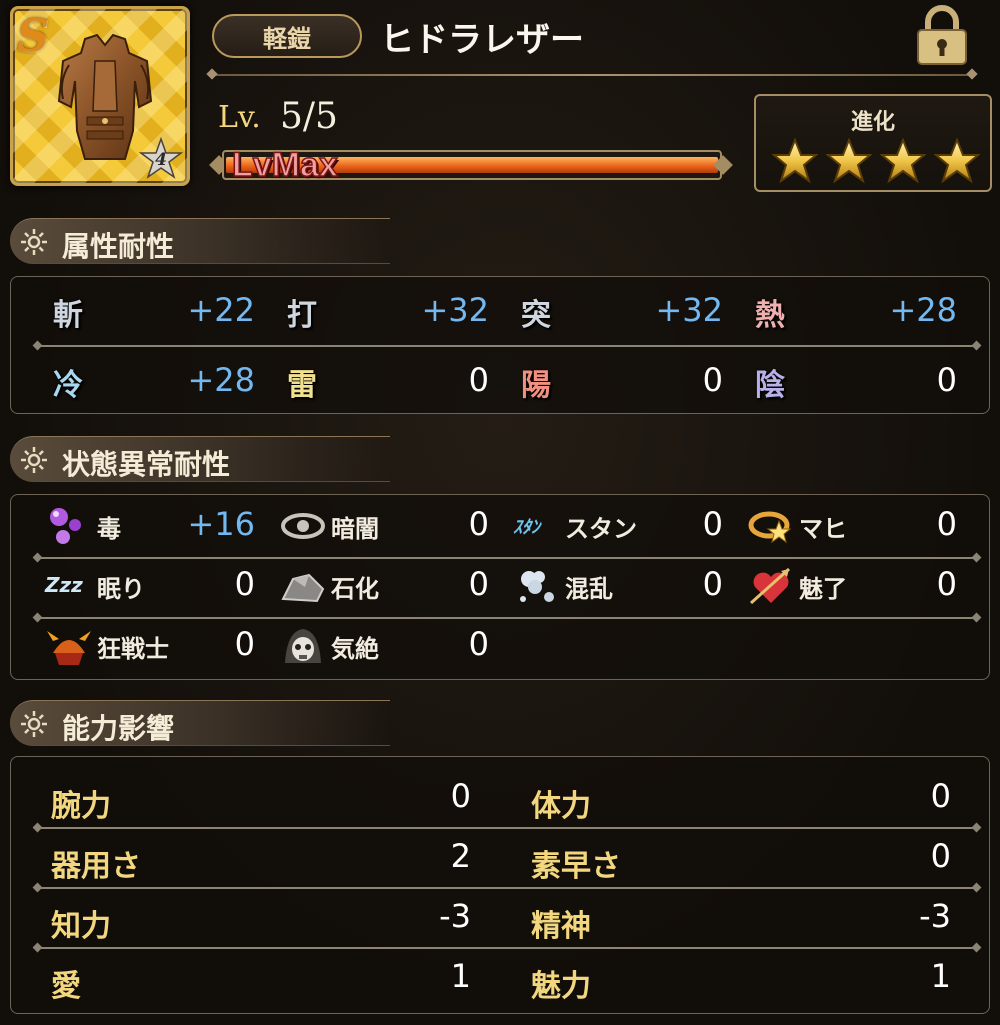 This screenshot has height=1025, width=1000. What do you see at coordinates (118, 246) in the screenshot?
I see `section-title: 属性耐性` at bounding box center [118, 246].